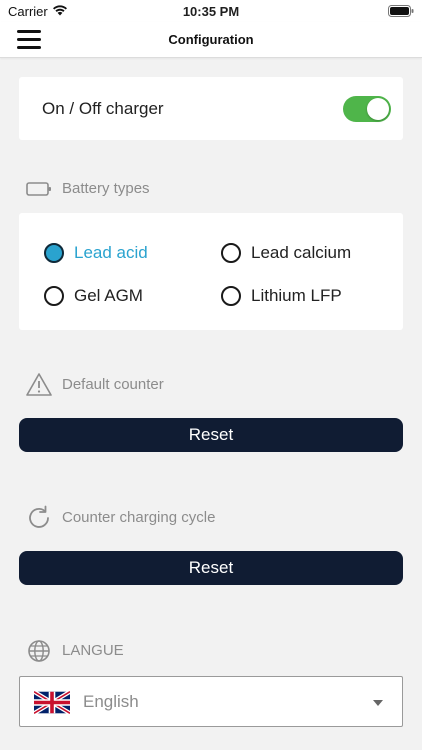  I want to click on radio-label: Lead calcium, so click(301, 252).